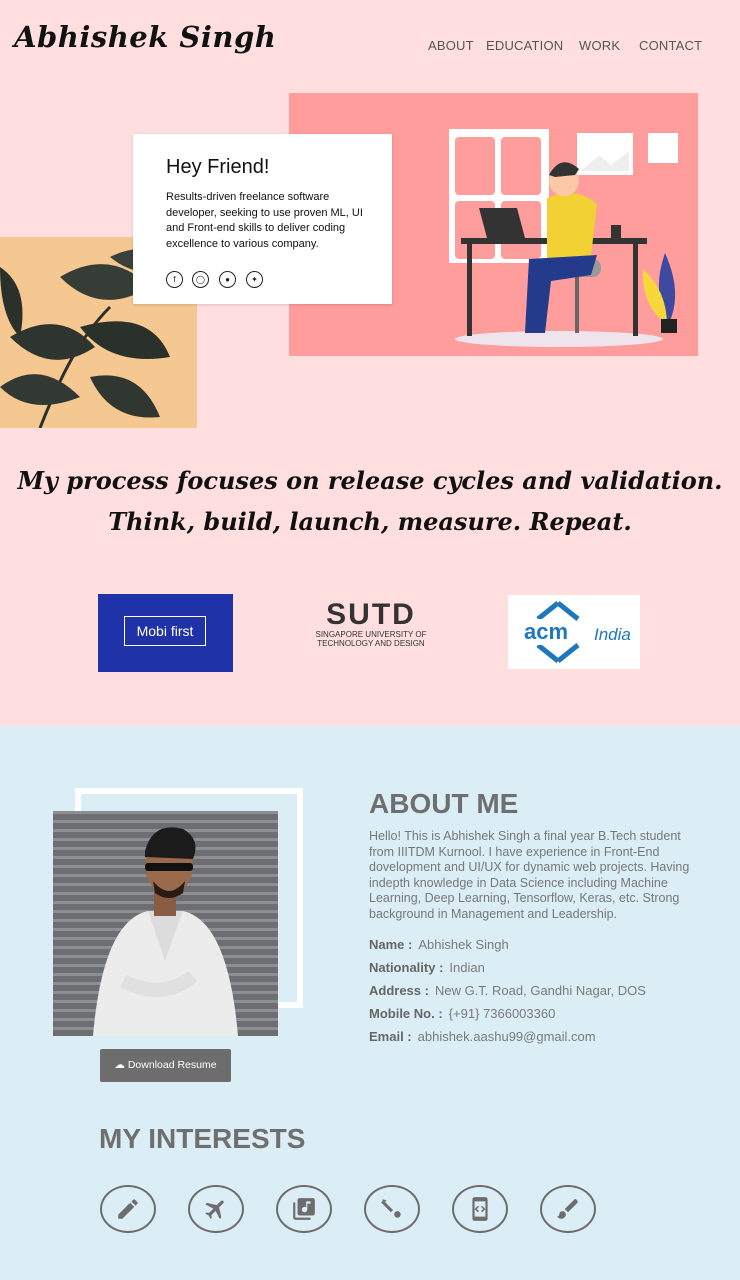 This screenshot has height=1280, width=740. Describe the element at coordinates (467, 967) in the screenshot. I see `info-value: Indian` at that location.